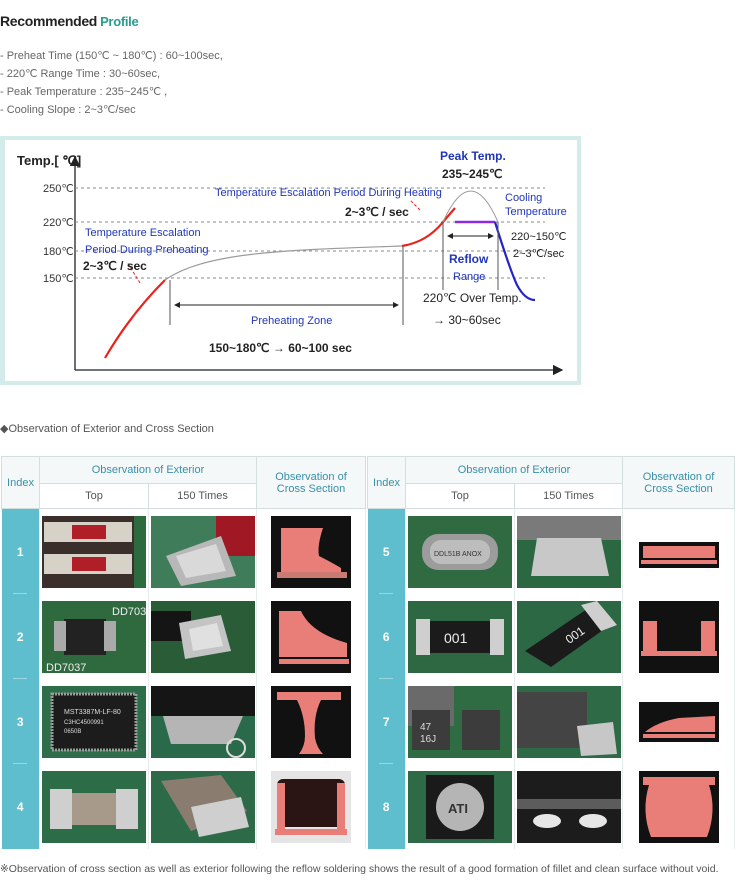 Image resolution: width=735 pixels, height=887 pixels. I want to click on photo-top-7: 47 16J, so click(460, 721).